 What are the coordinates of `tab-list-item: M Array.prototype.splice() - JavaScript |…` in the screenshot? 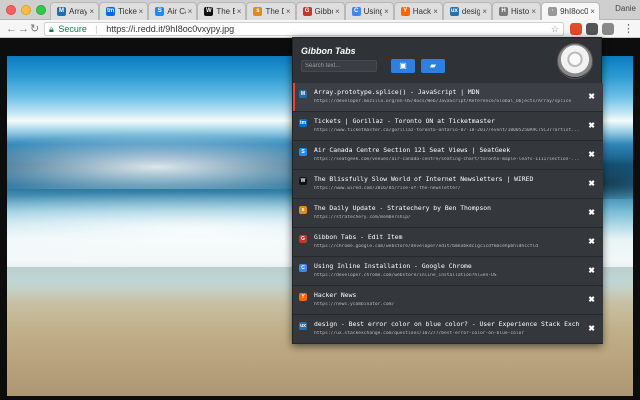 It's located at (448, 97).